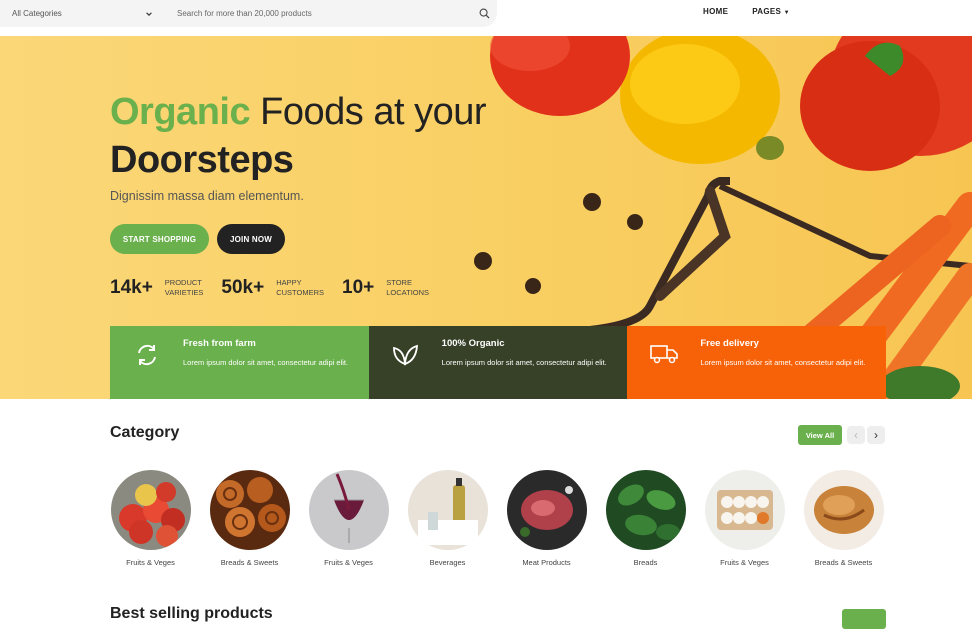 This screenshot has width=972, height=629. I want to click on join-now-button: JOIN NOW, so click(251, 239).